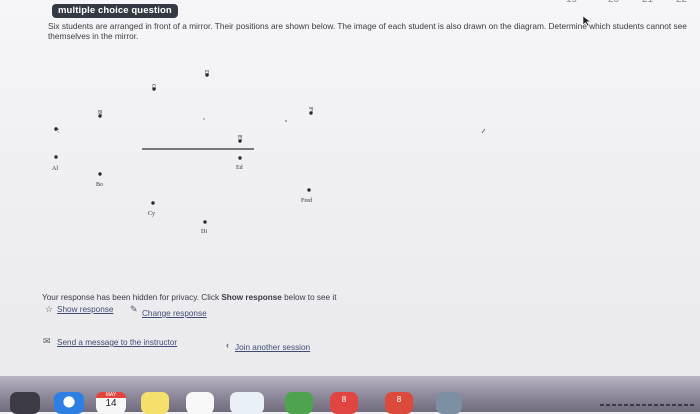 The width and height of the screenshot is (700, 414). Describe the element at coordinates (200, 403) in the screenshot. I see `reminders-icon` at that location.